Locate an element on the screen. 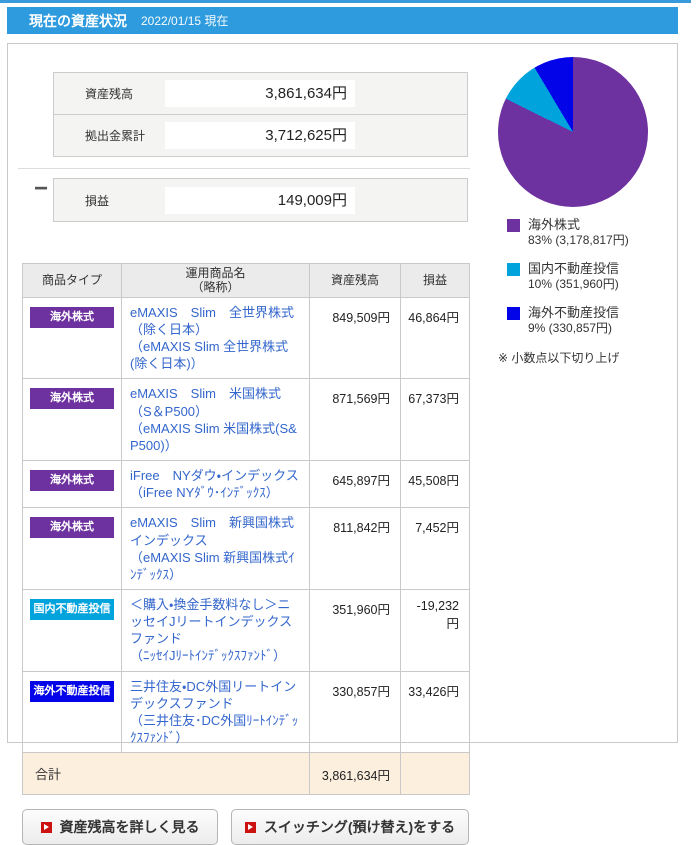 This screenshot has width=700, height=845. column-header-balance: 資産残高 is located at coordinates (355, 280).